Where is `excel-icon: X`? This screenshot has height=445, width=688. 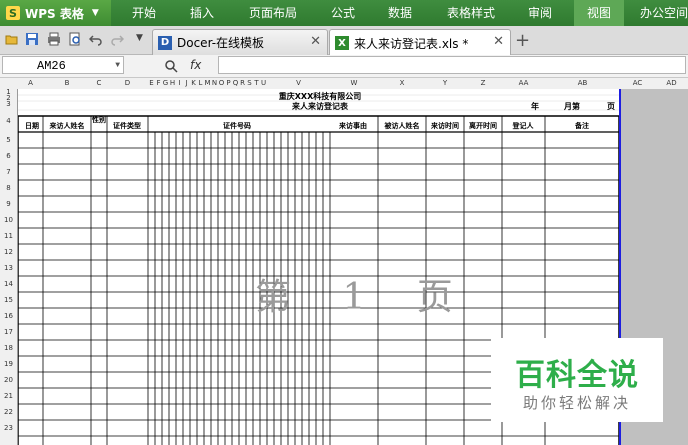
excel-icon: X is located at coordinates (342, 43).